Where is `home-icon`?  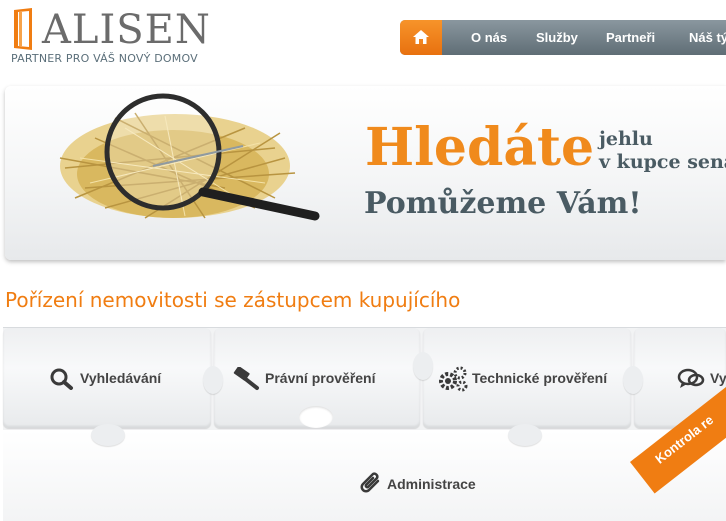
home-icon is located at coordinates (421, 37).